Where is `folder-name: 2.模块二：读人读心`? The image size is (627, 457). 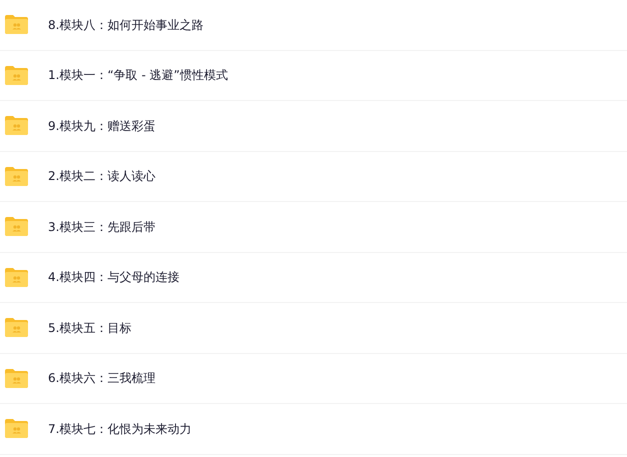
folder-name: 2.模块二：读人读心 is located at coordinates (102, 176).